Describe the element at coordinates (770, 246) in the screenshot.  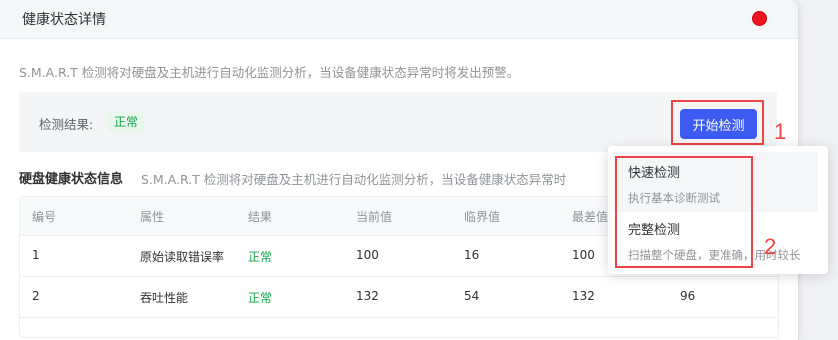
I see `annotation-marker-2: 2` at that location.